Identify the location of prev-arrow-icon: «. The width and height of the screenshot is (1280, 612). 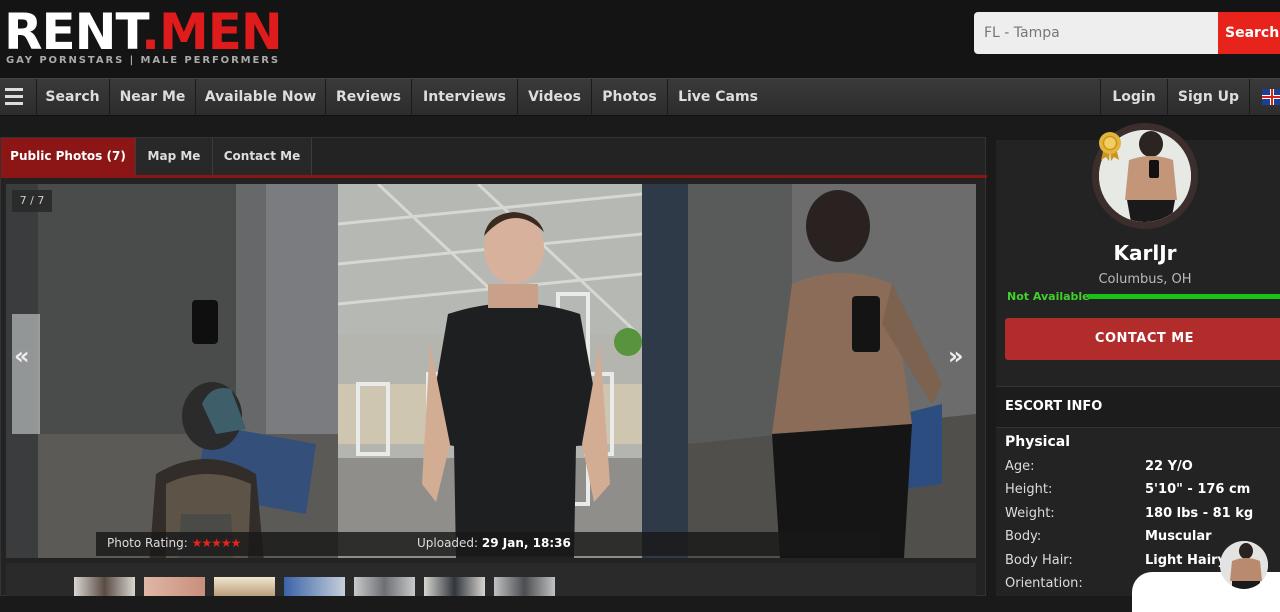
(22, 356).